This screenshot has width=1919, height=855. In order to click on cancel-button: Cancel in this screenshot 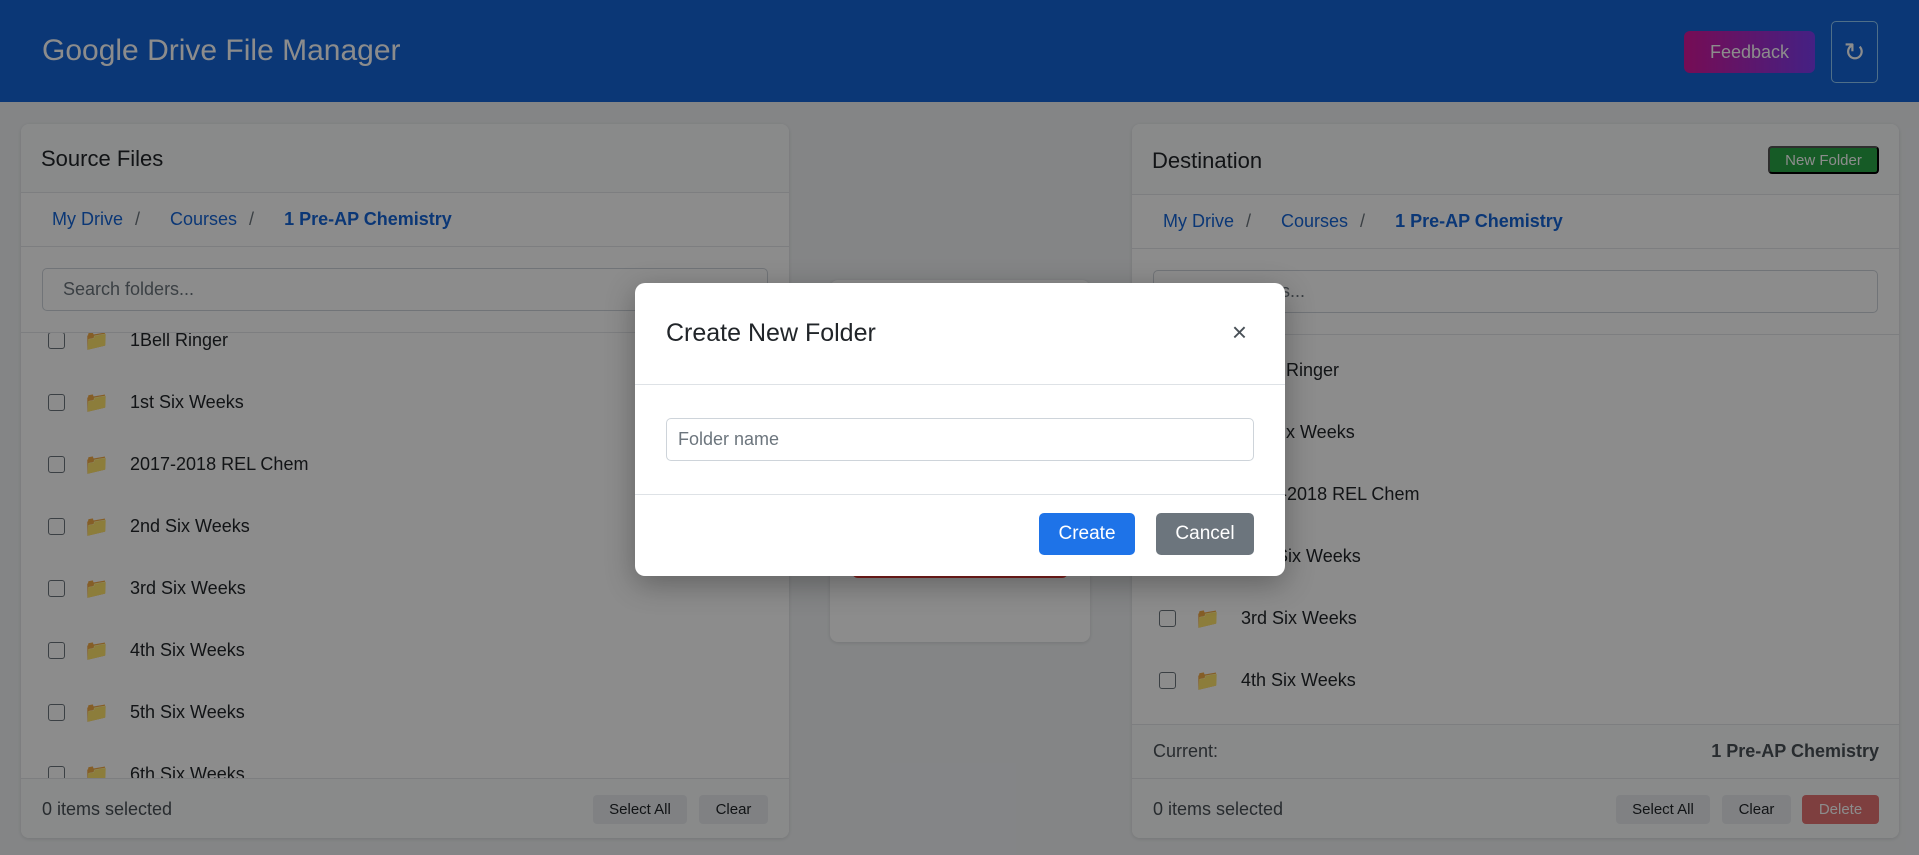, I will do `click(1205, 534)`.